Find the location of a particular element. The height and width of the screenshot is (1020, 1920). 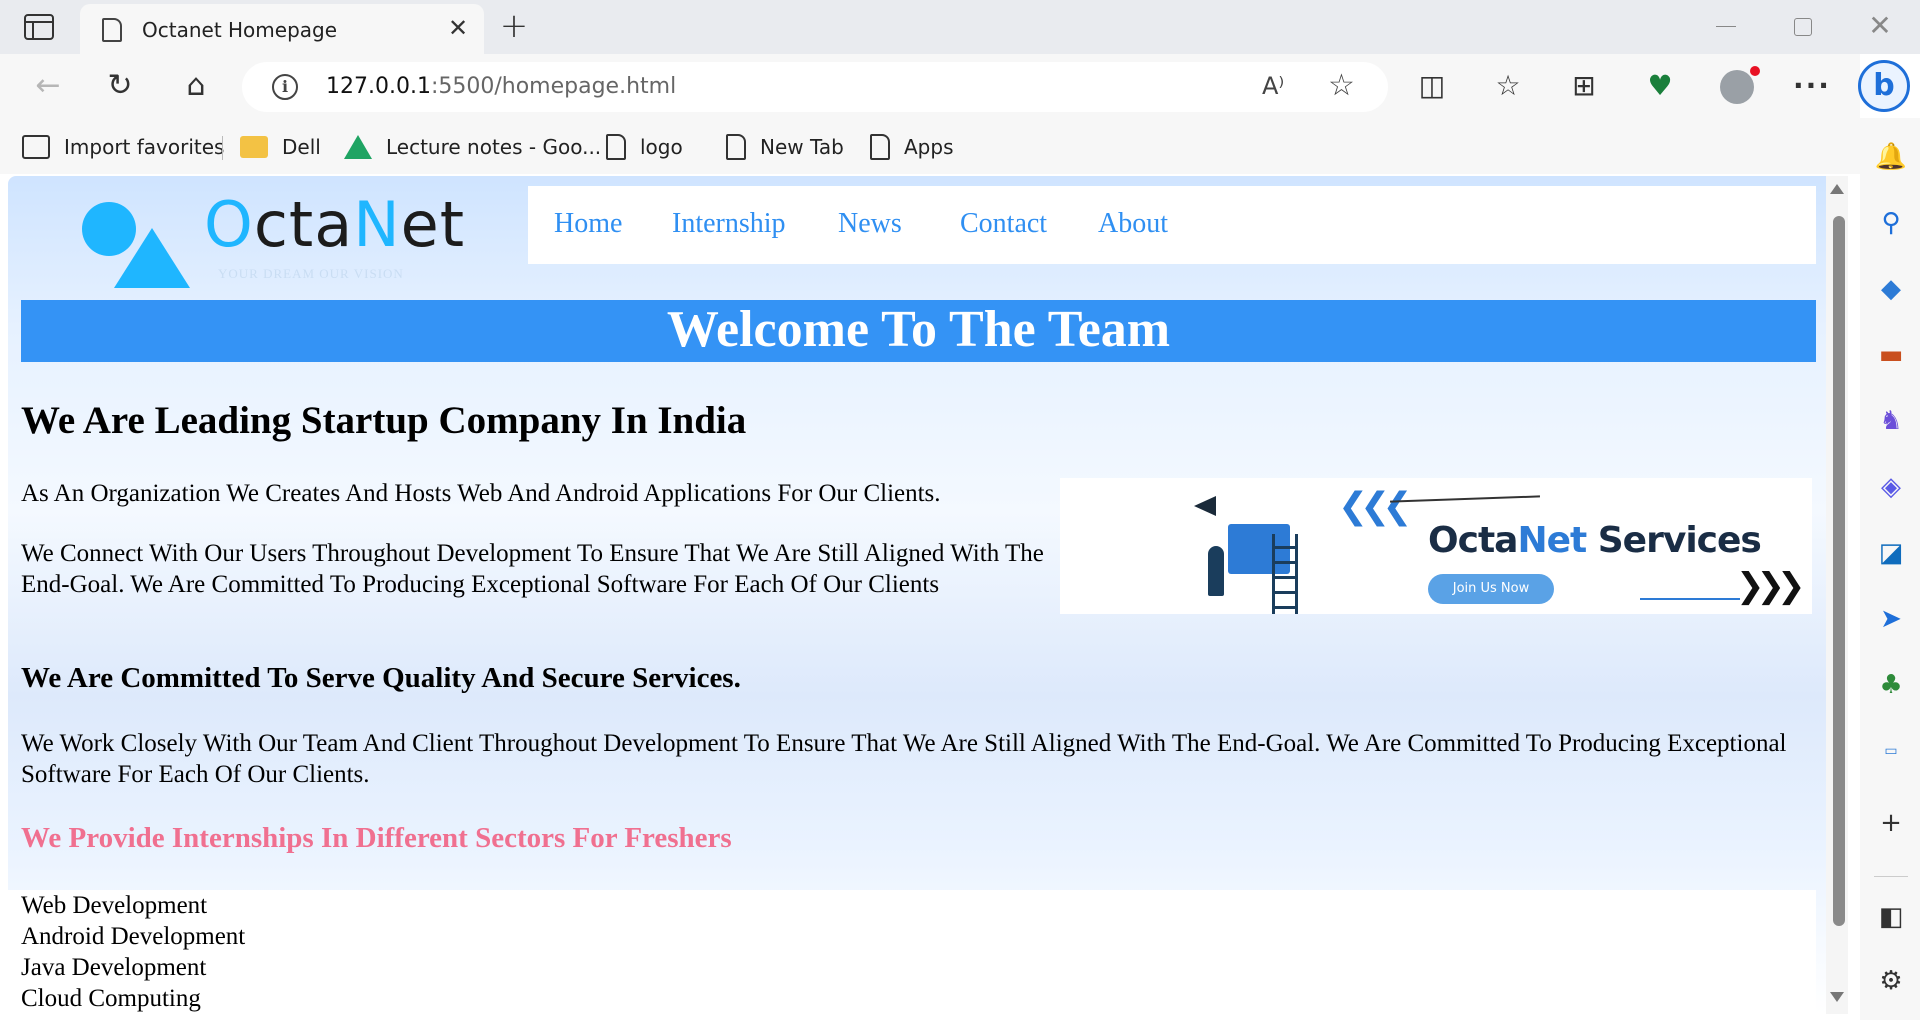

logo-wordmark: OctaNet is located at coordinates (334, 224).